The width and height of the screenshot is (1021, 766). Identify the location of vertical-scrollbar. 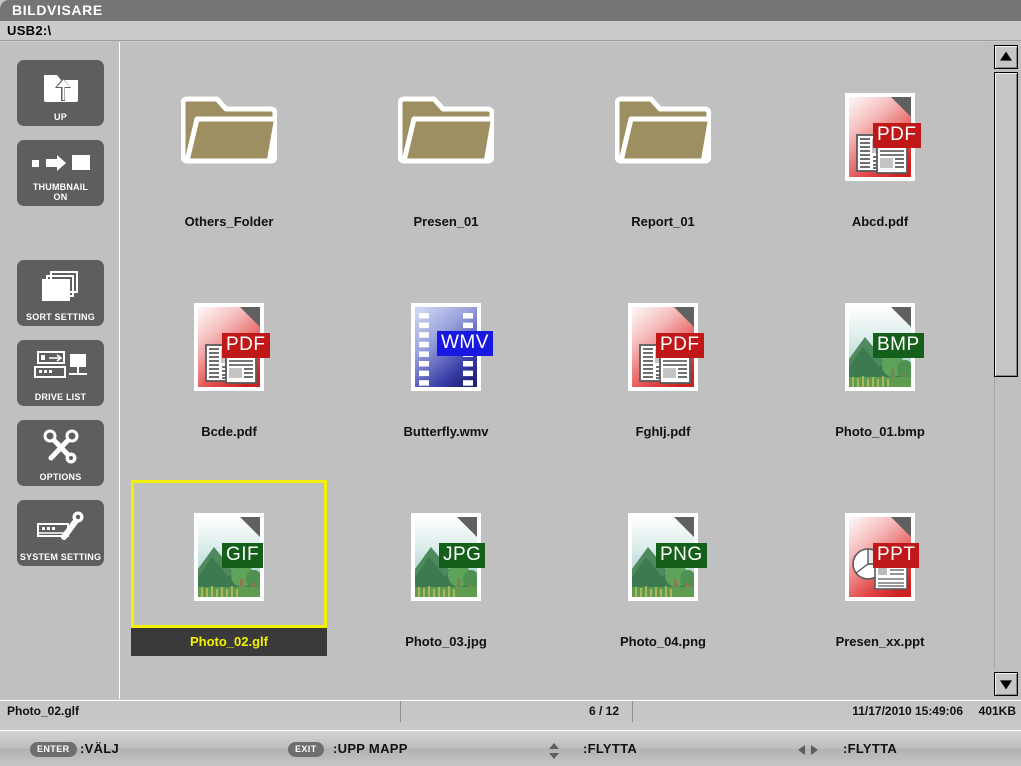
(1005, 370).